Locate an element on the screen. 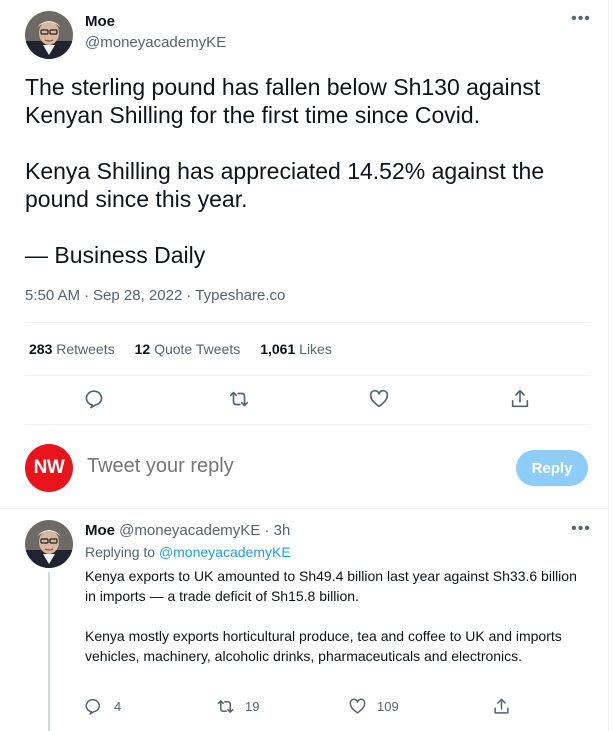  reply-author-handle: @moneyacademyKE is located at coordinates (189, 530).